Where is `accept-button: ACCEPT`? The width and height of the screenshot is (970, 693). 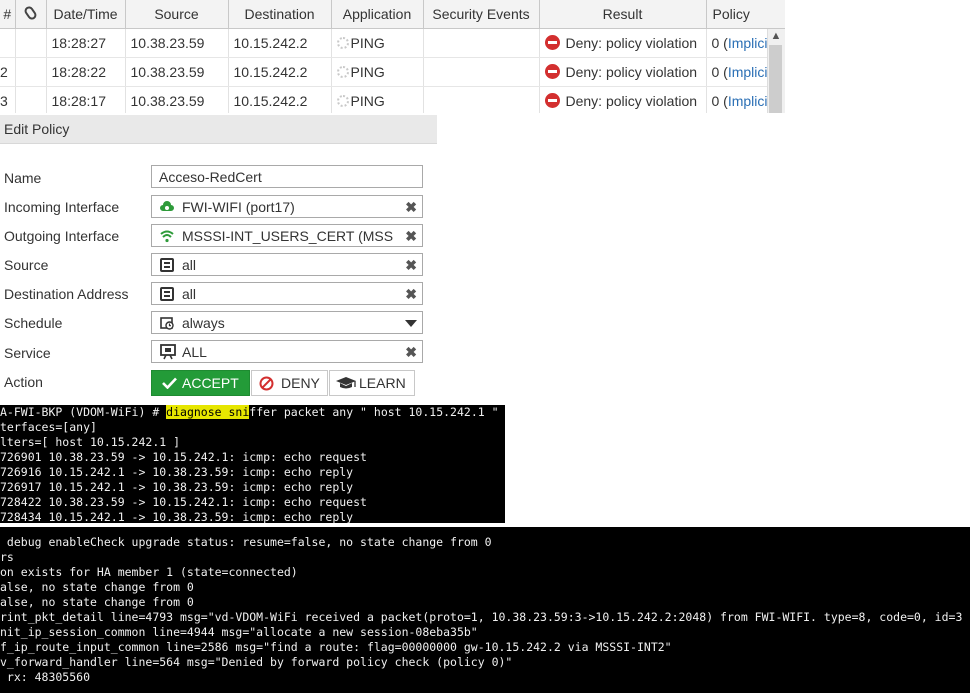
accept-button: ACCEPT is located at coordinates (200, 383).